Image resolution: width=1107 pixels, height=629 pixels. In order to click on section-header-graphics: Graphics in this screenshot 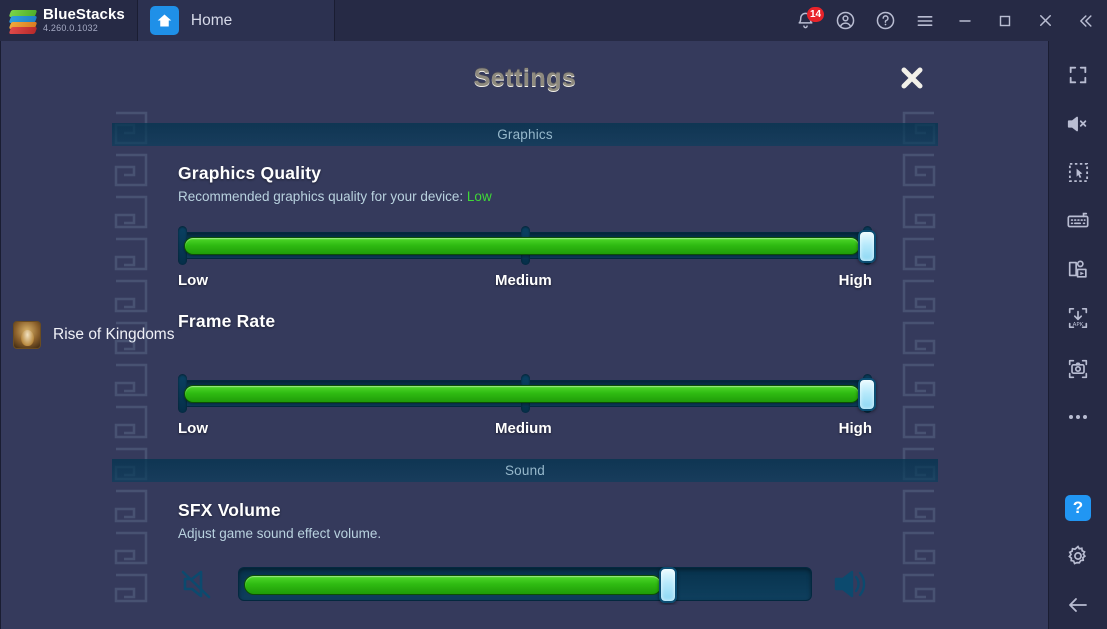, I will do `click(525, 134)`.